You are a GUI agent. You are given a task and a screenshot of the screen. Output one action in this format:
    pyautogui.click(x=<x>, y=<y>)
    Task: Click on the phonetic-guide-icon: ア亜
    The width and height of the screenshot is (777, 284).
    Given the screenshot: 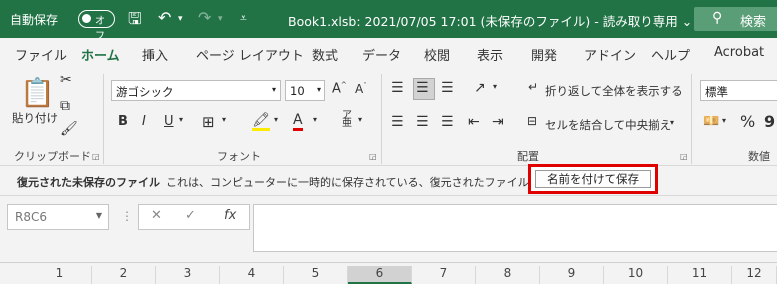 What is the action you would take?
    pyautogui.click(x=347, y=120)
    